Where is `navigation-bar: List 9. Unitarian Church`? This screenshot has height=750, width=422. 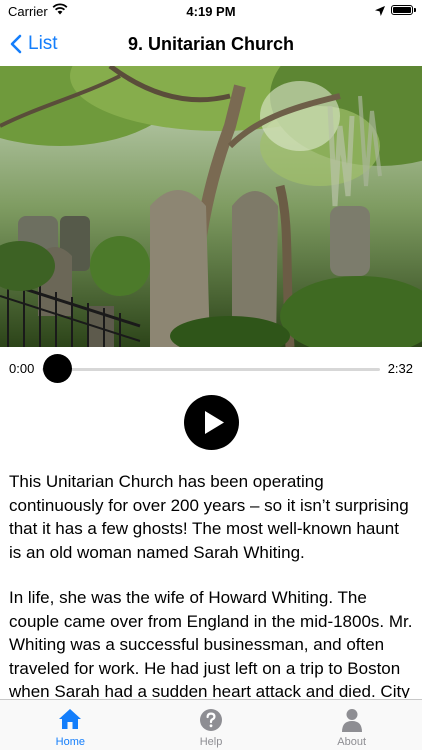
navigation-bar: List 9. Unitarian Church is located at coordinates (211, 44).